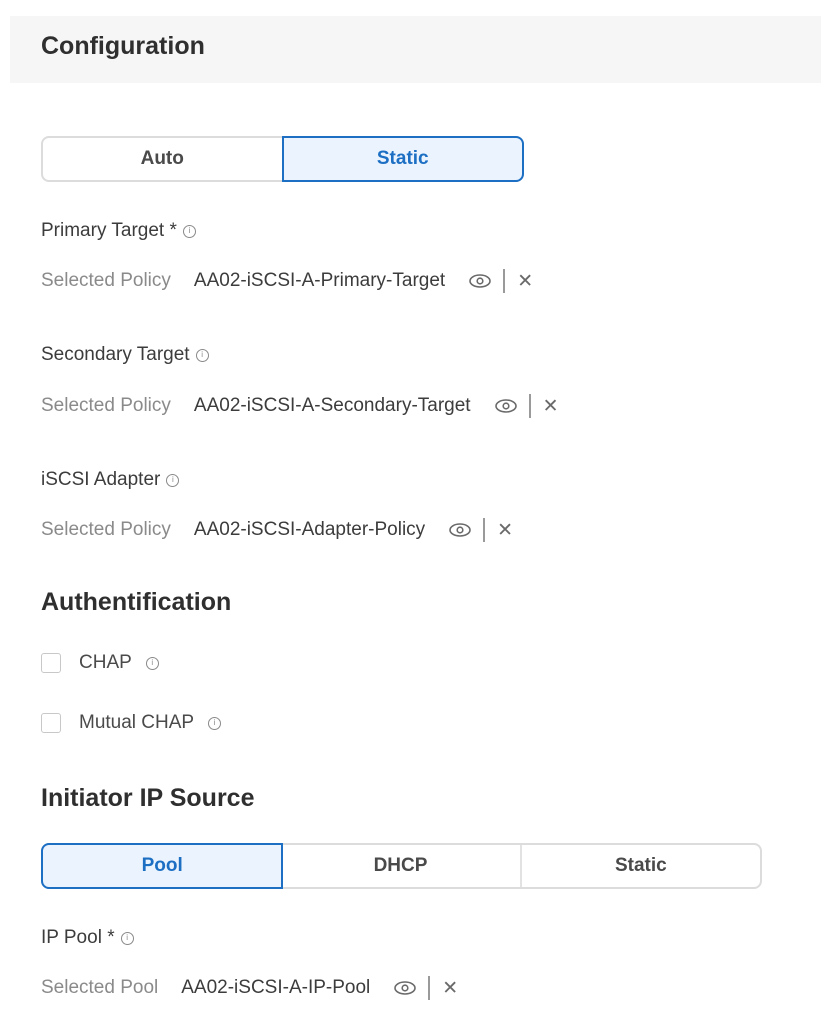 The width and height of the screenshot is (821, 1022). I want to click on mutual-chap-checkbox, so click(51, 723).